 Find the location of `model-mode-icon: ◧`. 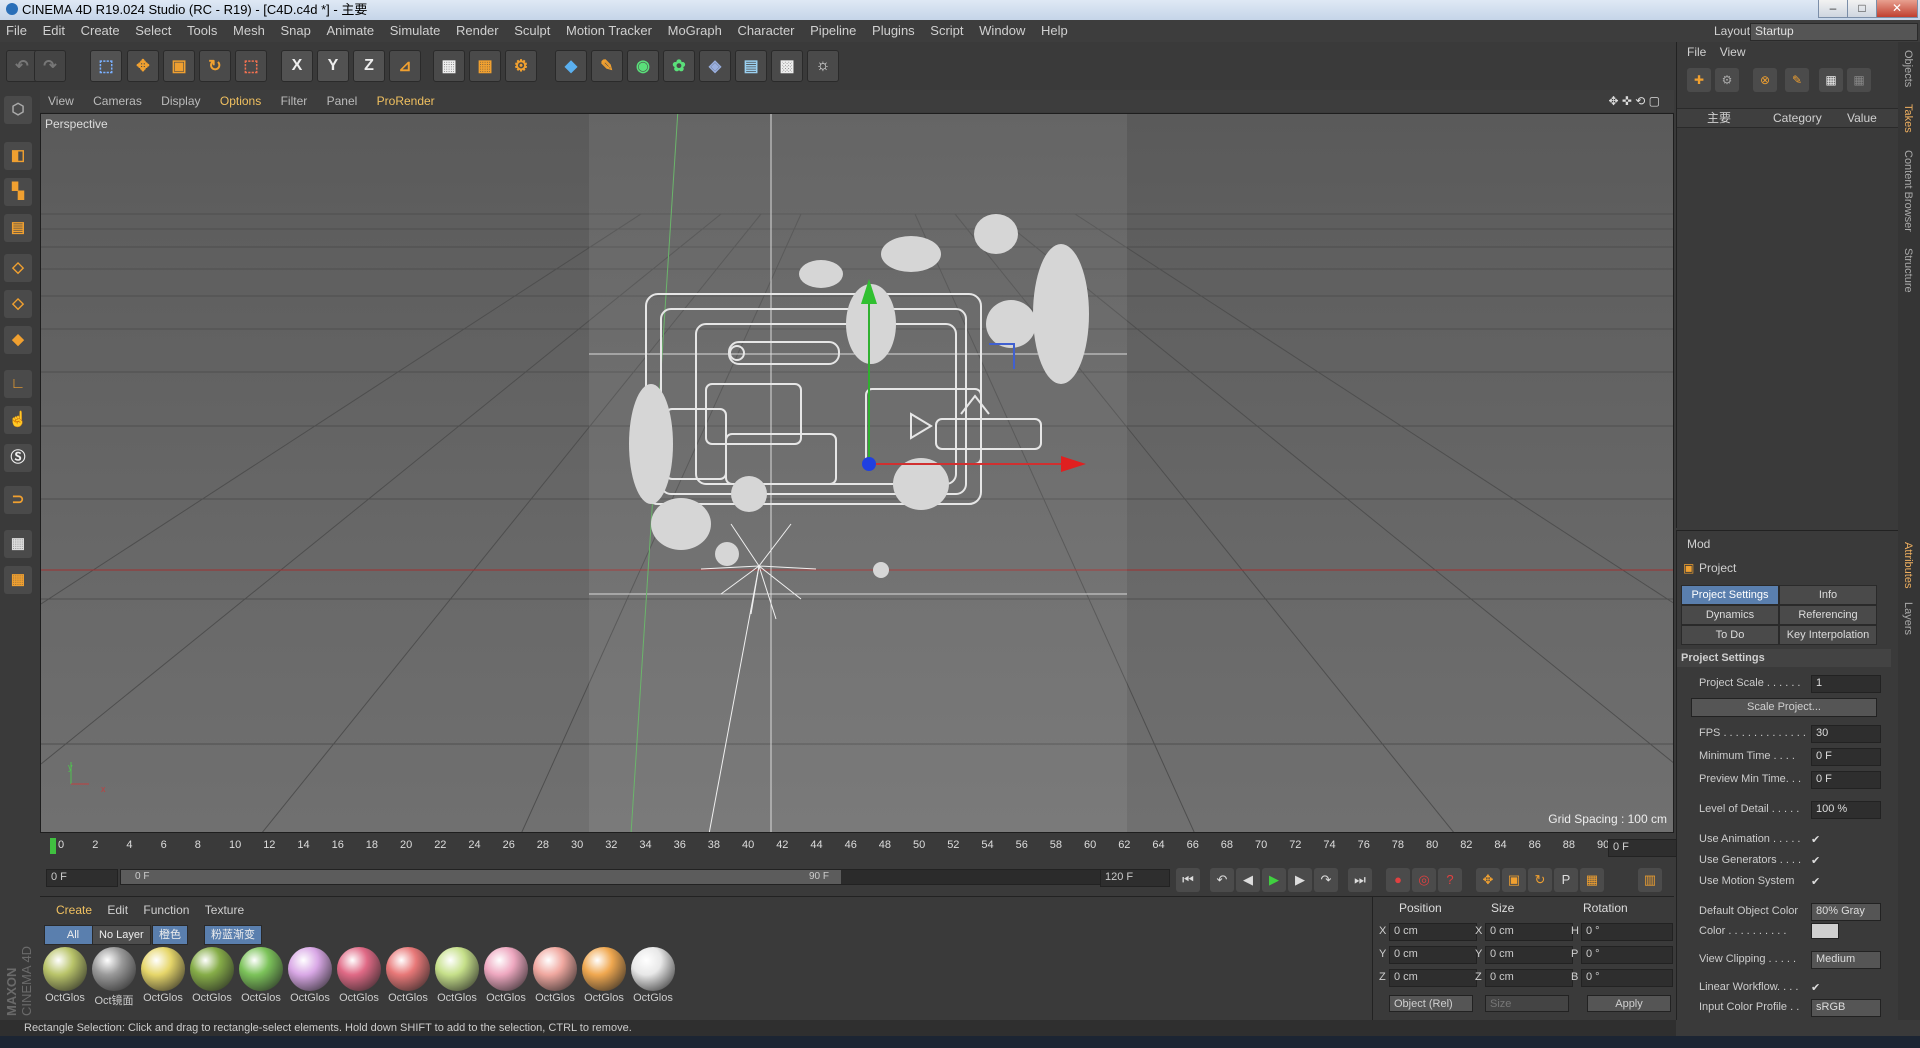

model-mode-icon: ◧ is located at coordinates (18, 156).